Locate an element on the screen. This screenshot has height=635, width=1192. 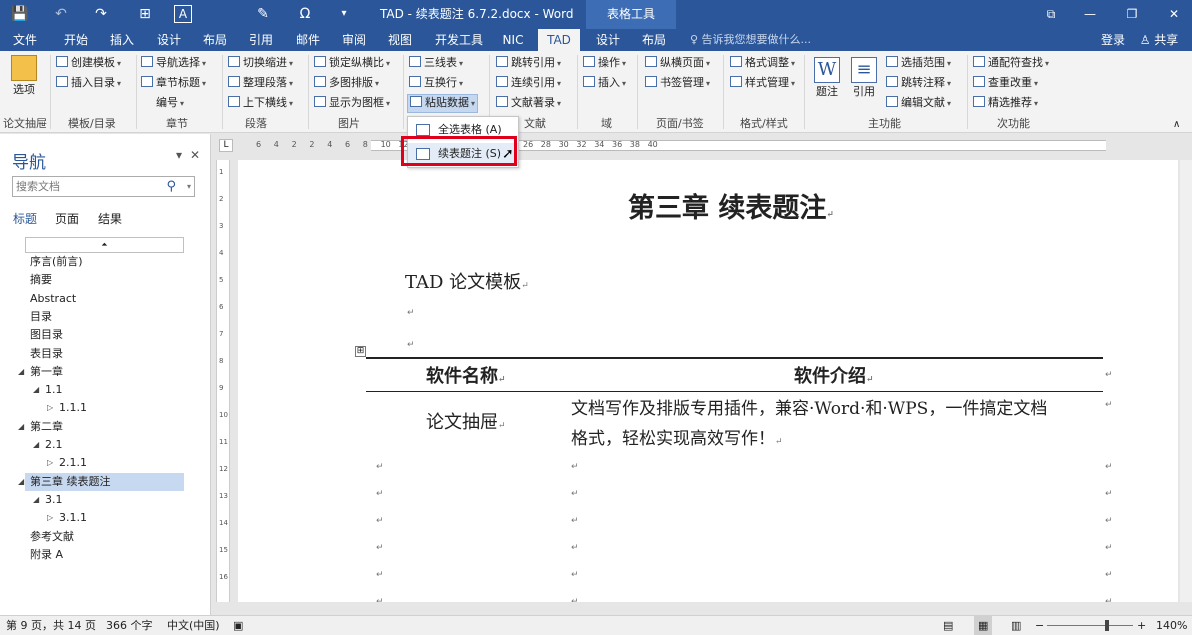
landscape-page-button: 纵横页面 ▾ is located at coordinates (677, 63).